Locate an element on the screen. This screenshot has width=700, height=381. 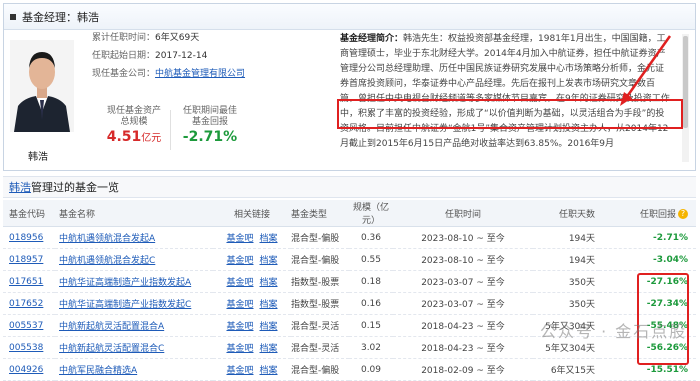
bio-label: 基金经理简介： is located at coordinates (372, 39).